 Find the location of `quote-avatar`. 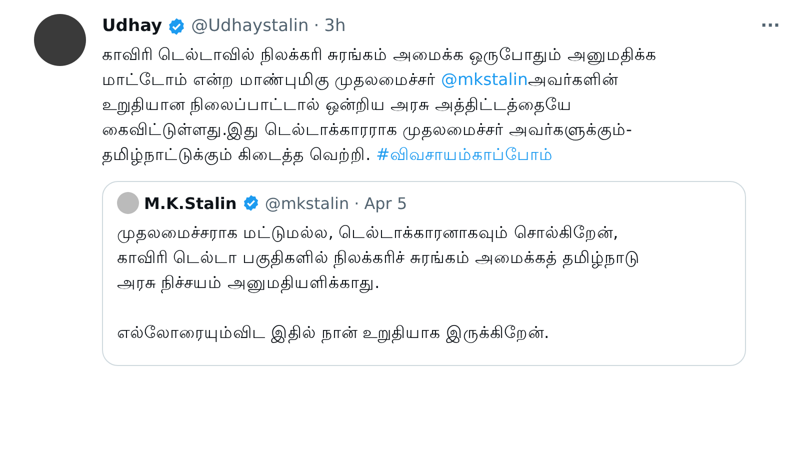

quote-avatar is located at coordinates (128, 203).